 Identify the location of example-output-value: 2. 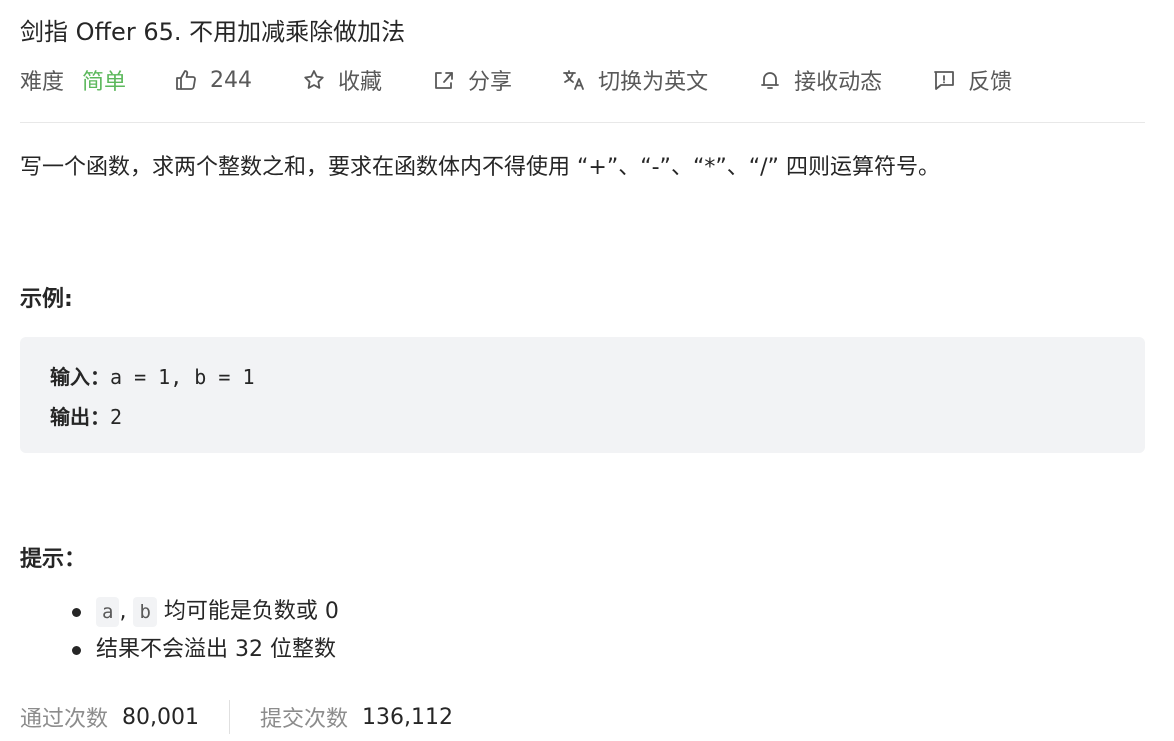
(116, 417).